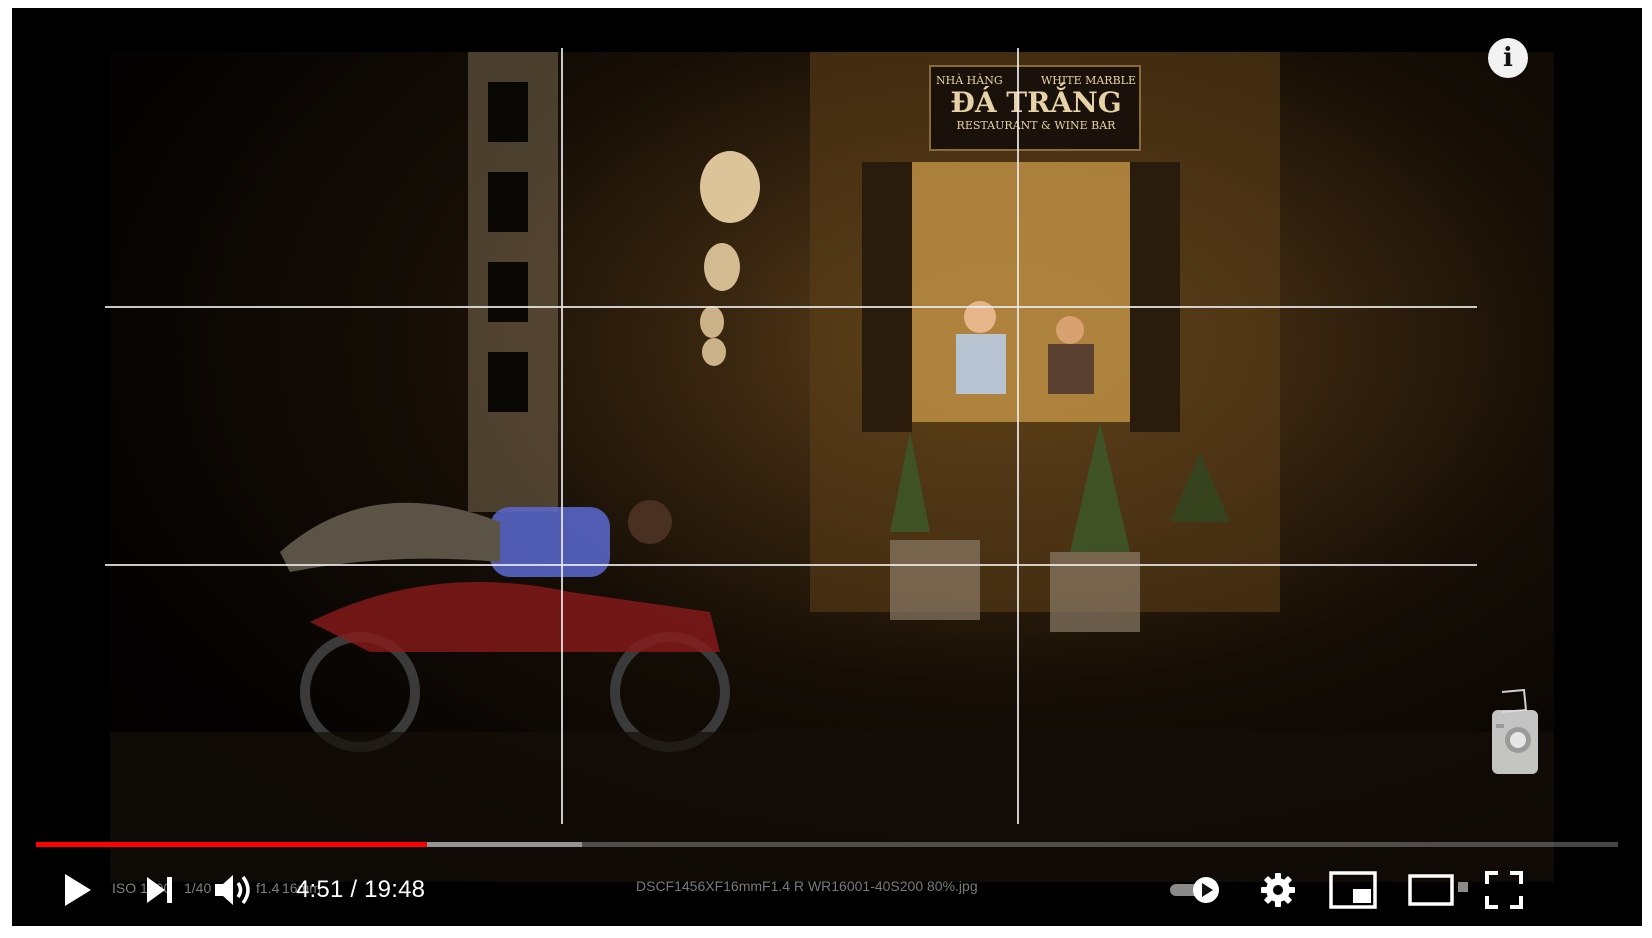  I want to click on info-icon: i, so click(1508, 58).